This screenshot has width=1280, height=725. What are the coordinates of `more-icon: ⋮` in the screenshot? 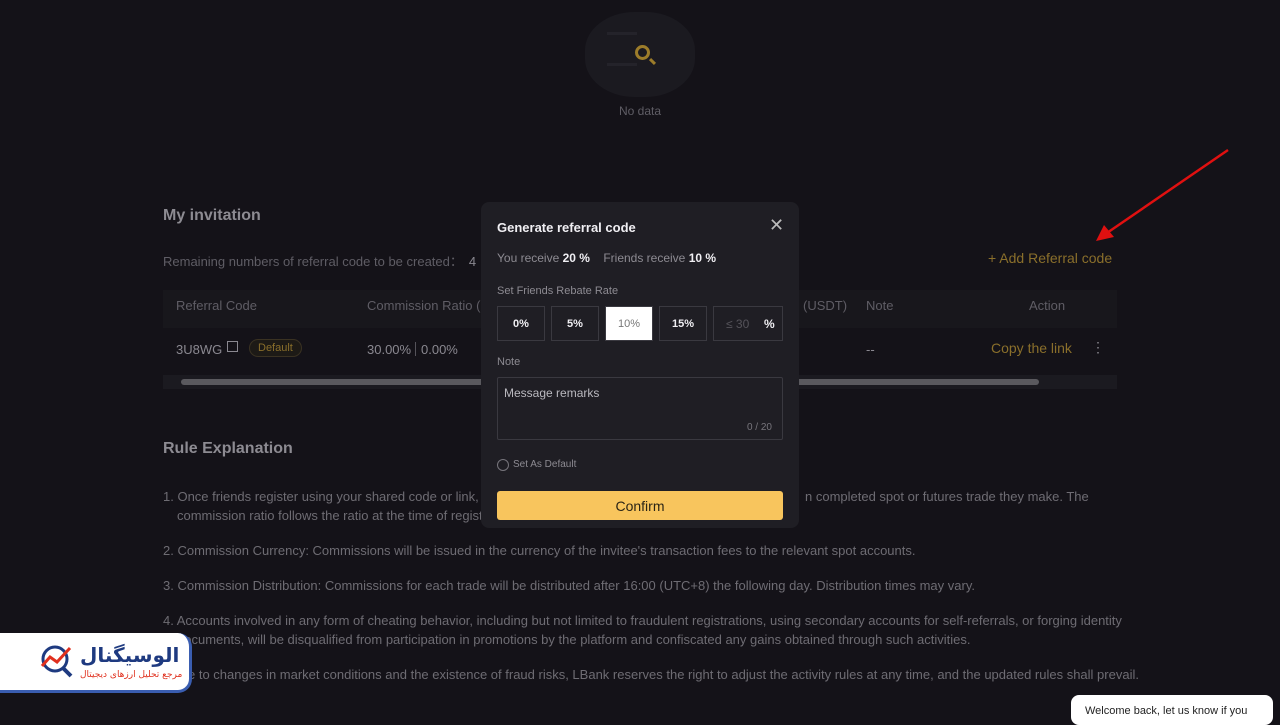 It's located at (1098, 347).